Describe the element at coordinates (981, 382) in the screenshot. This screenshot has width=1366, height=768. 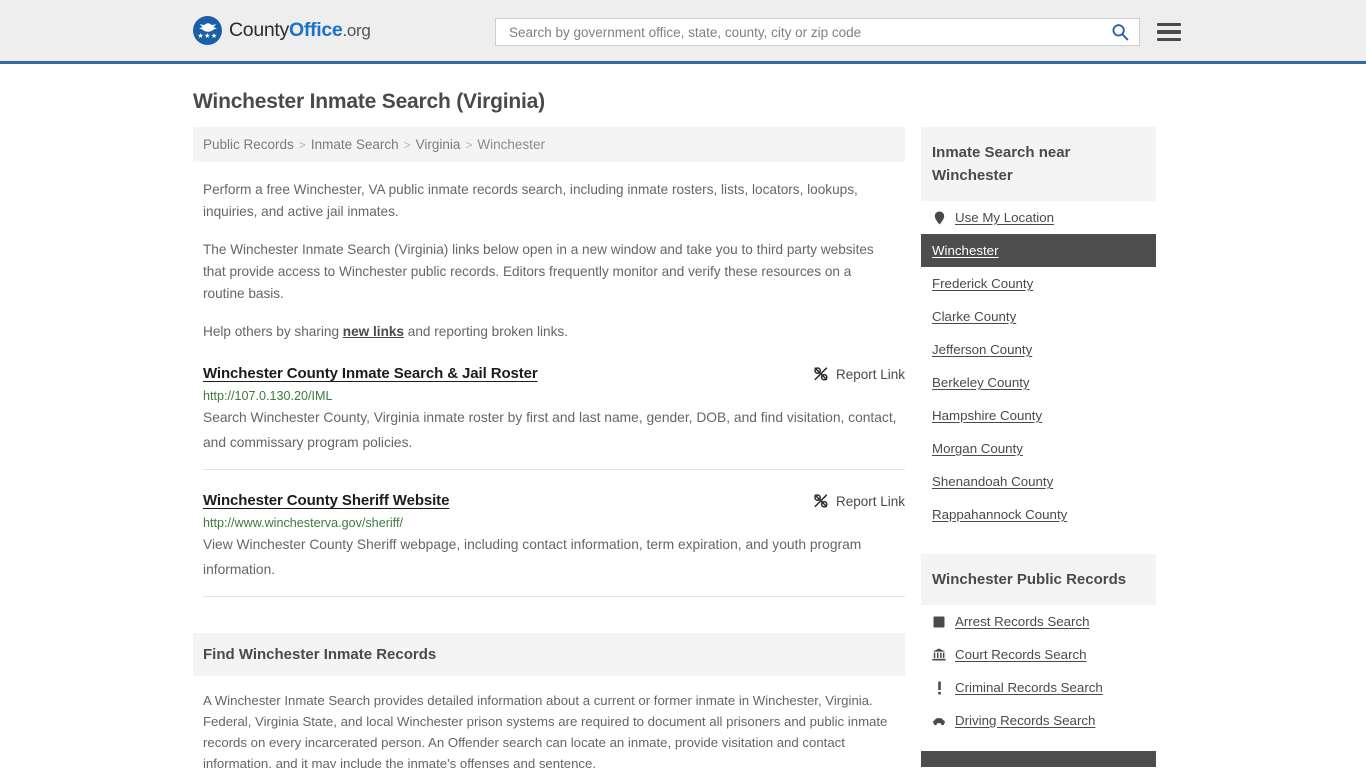
I see `sidebar-link: Berkeley County` at that location.